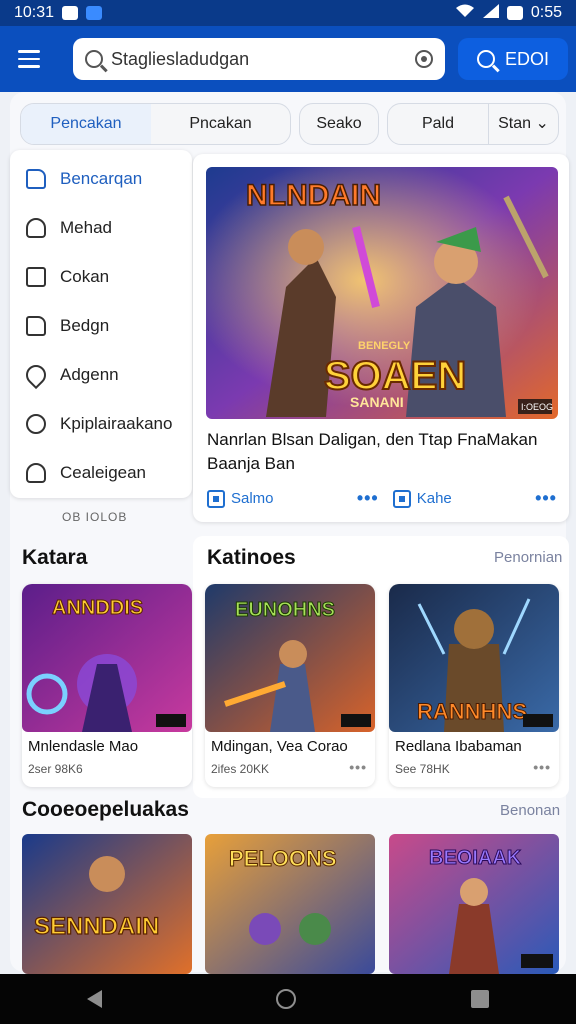  What do you see at coordinates (377, 402) in the screenshot?
I see `featured-art-logo-sub: SANANI` at bounding box center [377, 402].